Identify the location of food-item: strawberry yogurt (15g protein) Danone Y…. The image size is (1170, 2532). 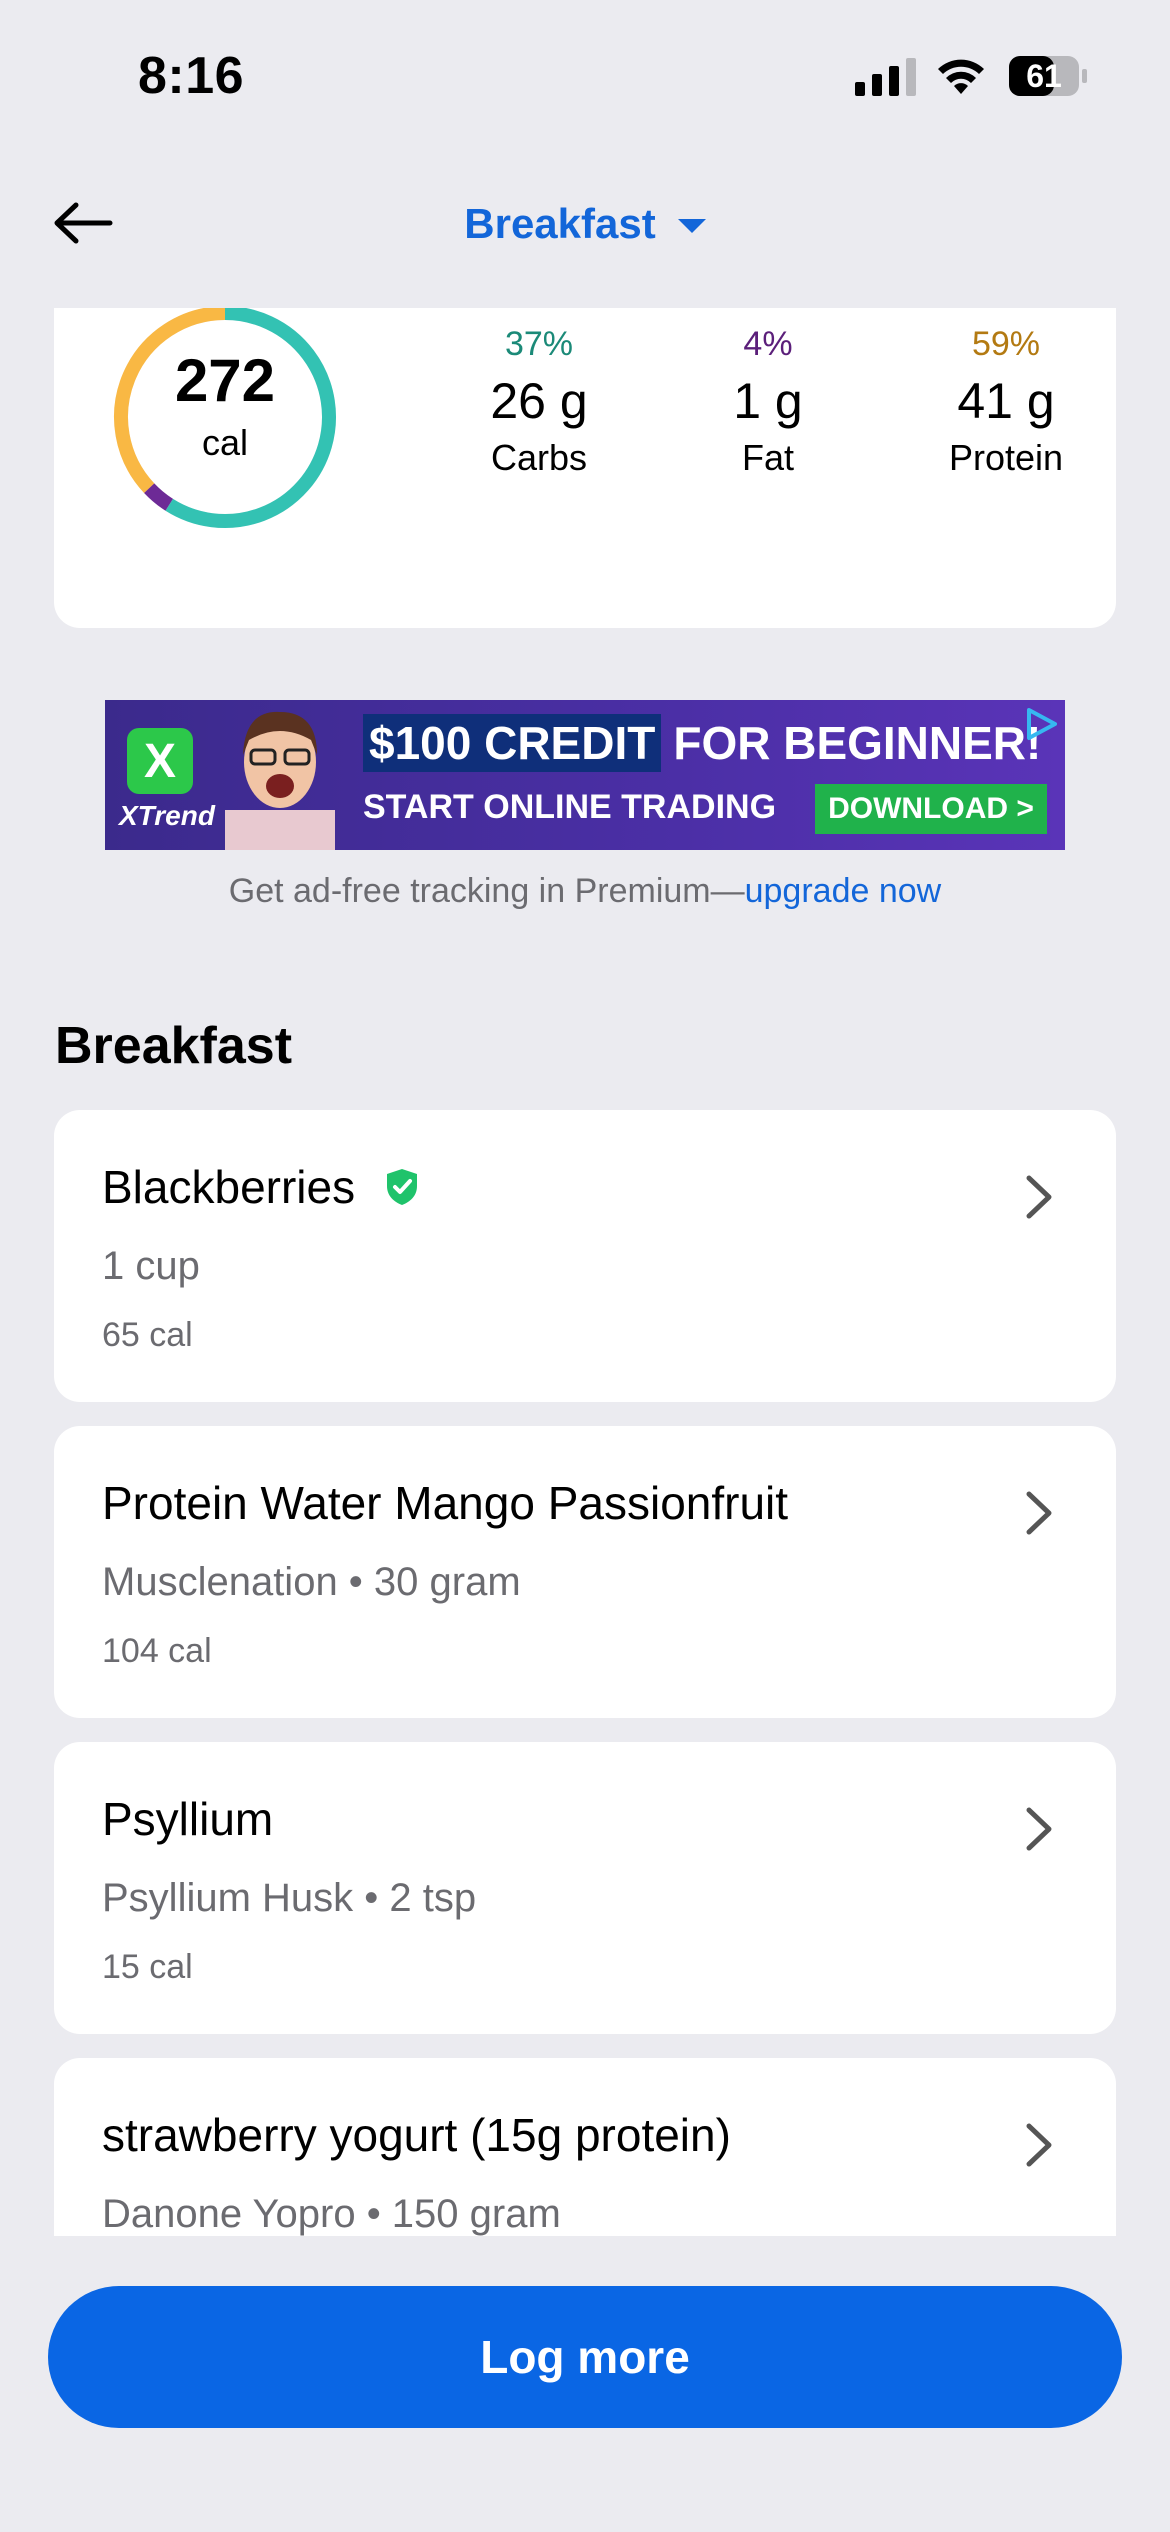
(585, 2147).